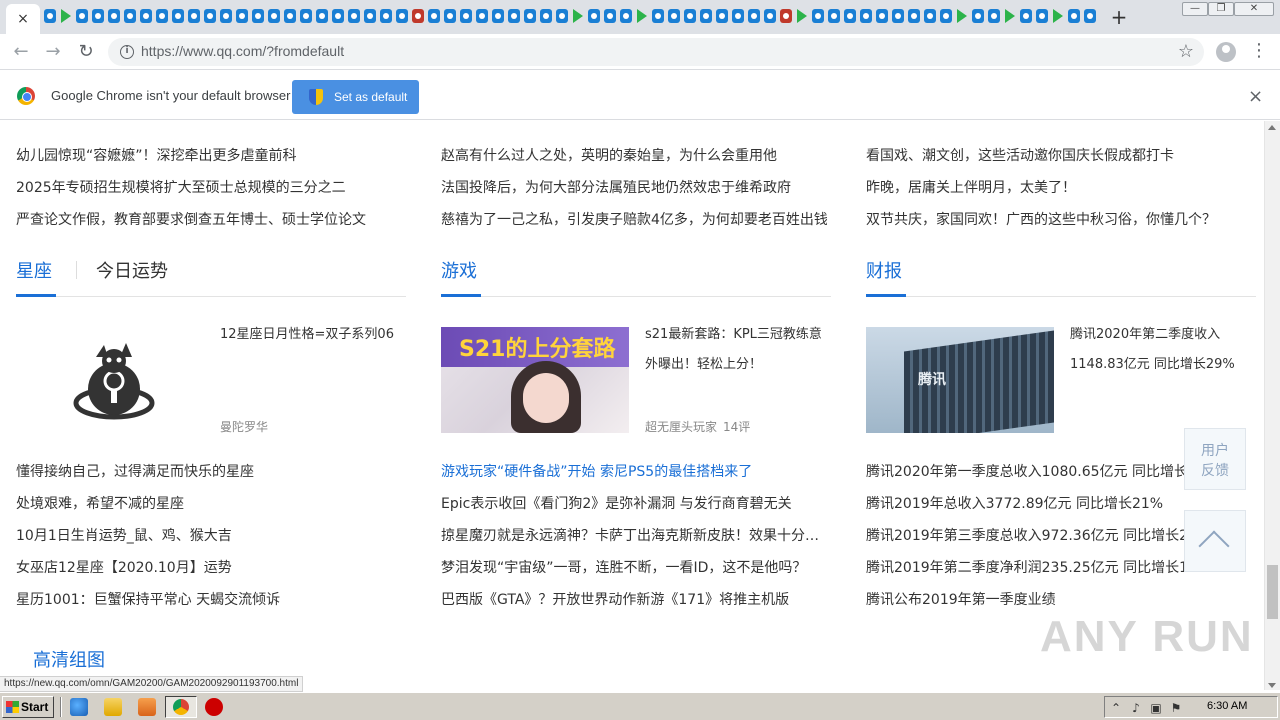 The width and height of the screenshot is (1280, 720). Describe the element at coordinates (1259, 50) in the screenshot. I see `chrome-menu-icon: ⋮` at that location.